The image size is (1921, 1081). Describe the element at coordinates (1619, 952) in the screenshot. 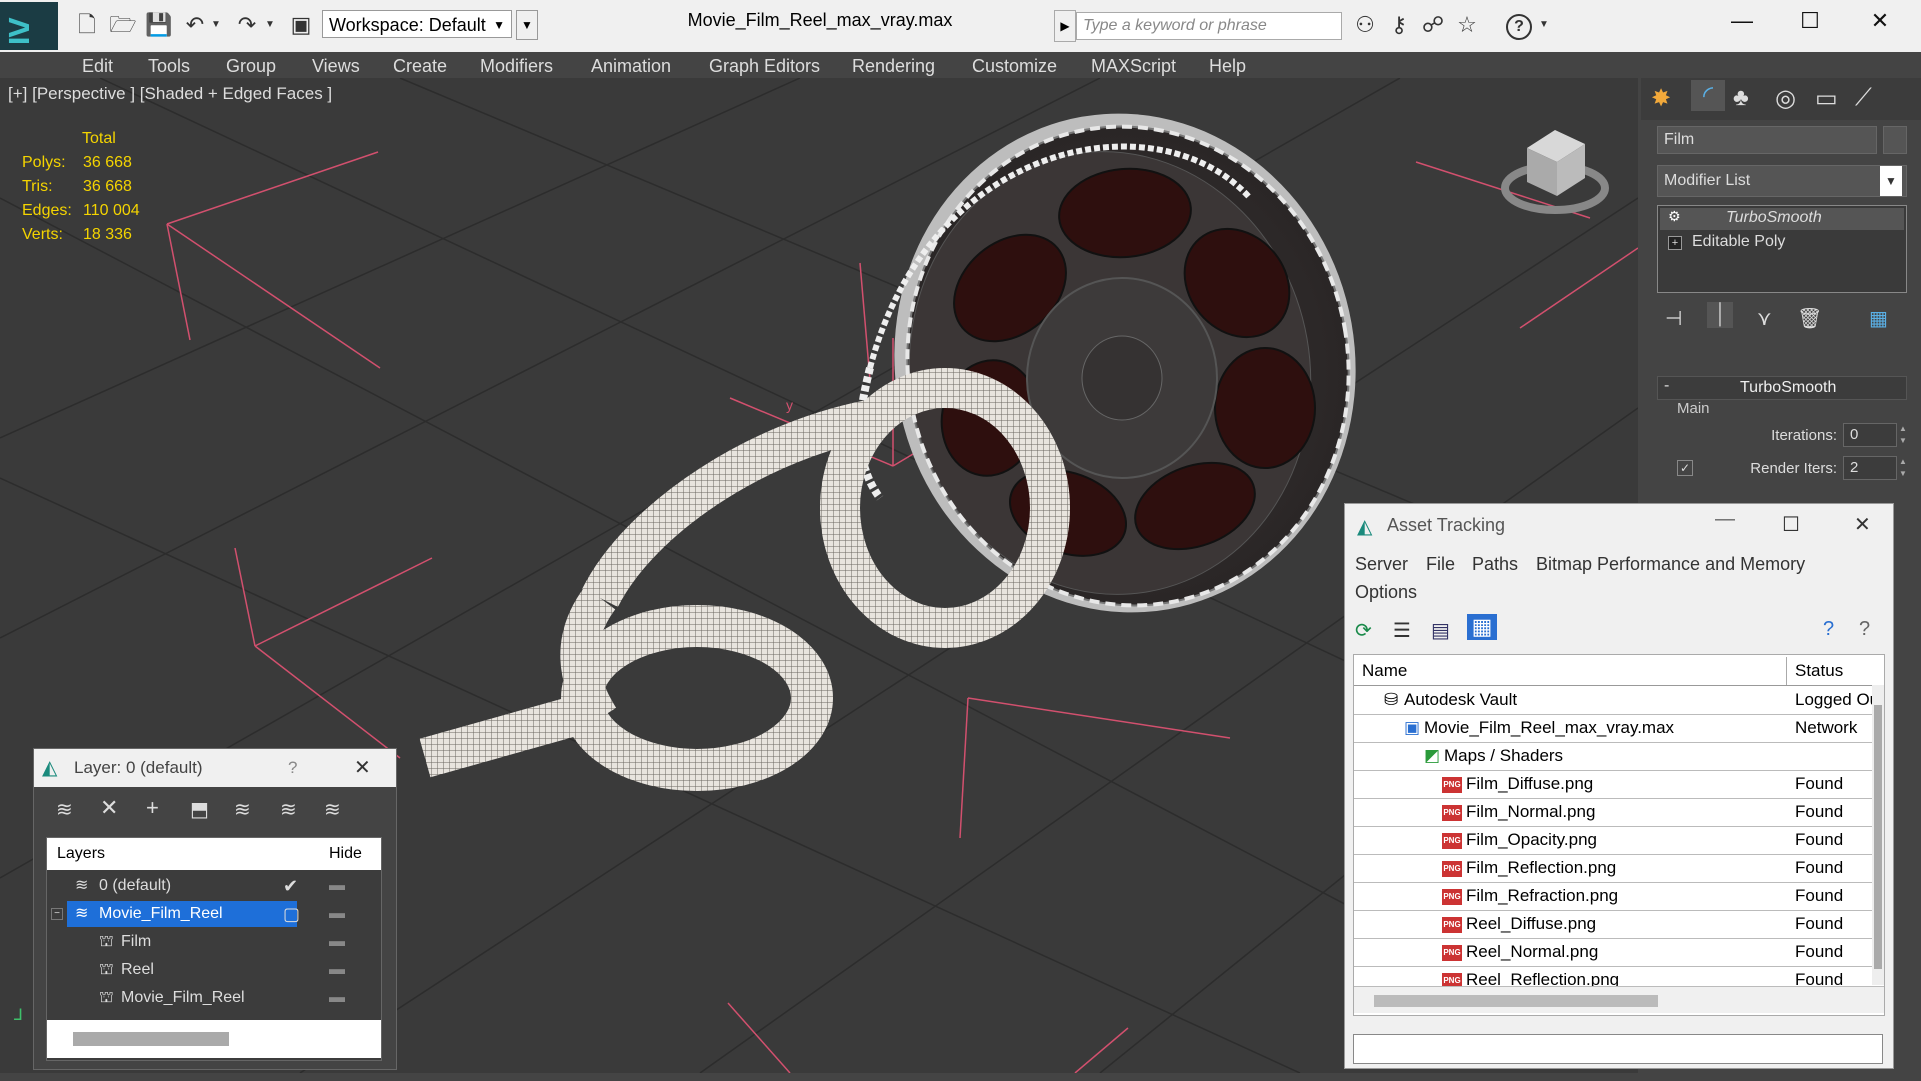

I see `table-row: PNG Reel_Normal.png Found` at that location.